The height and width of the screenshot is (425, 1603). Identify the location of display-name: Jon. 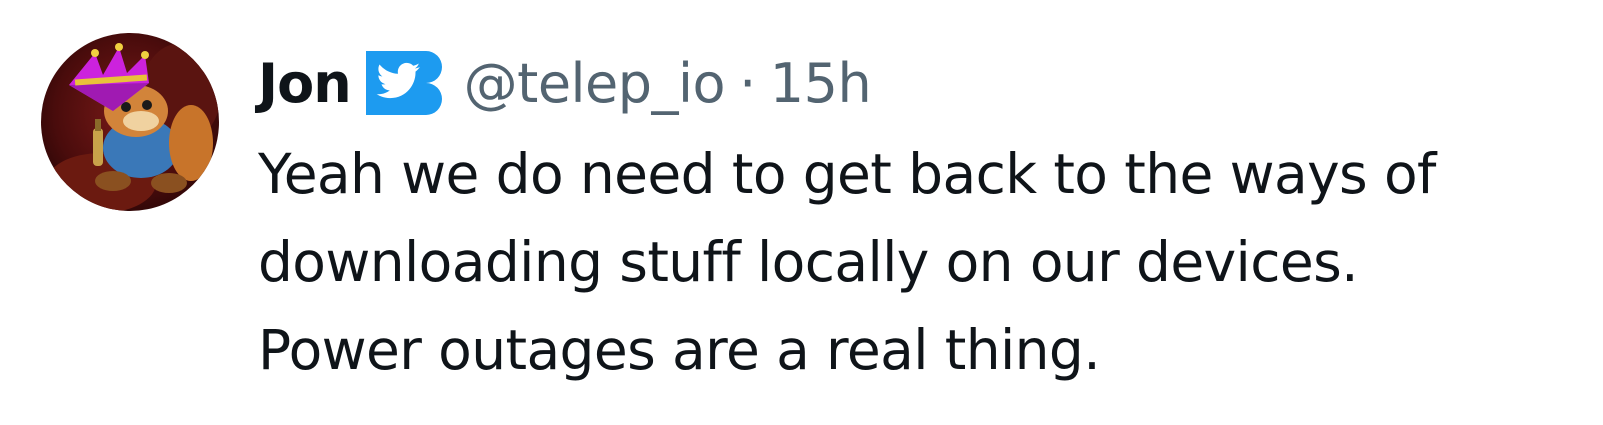
(305, 83).